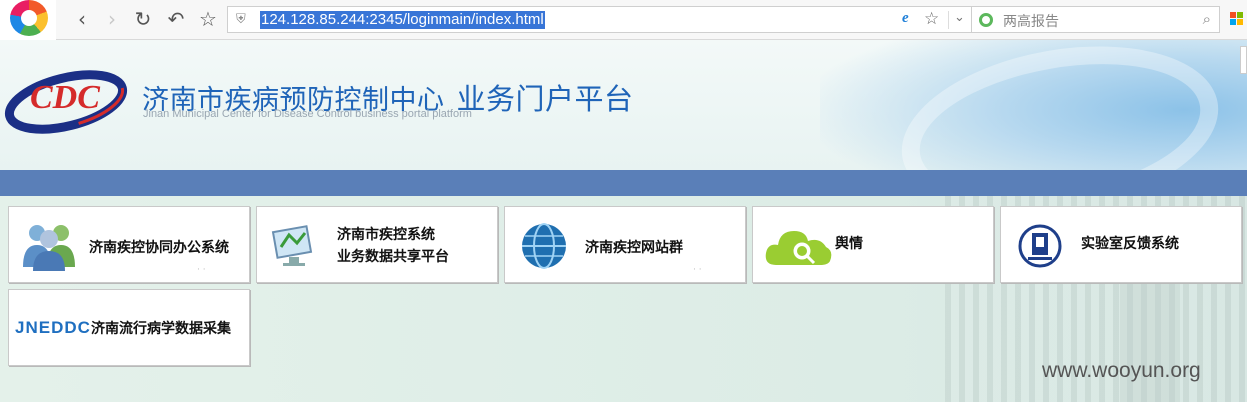 The height and width of the screenshot is (402, 1247). I want to click on nav-stripe, so click(623, 183).